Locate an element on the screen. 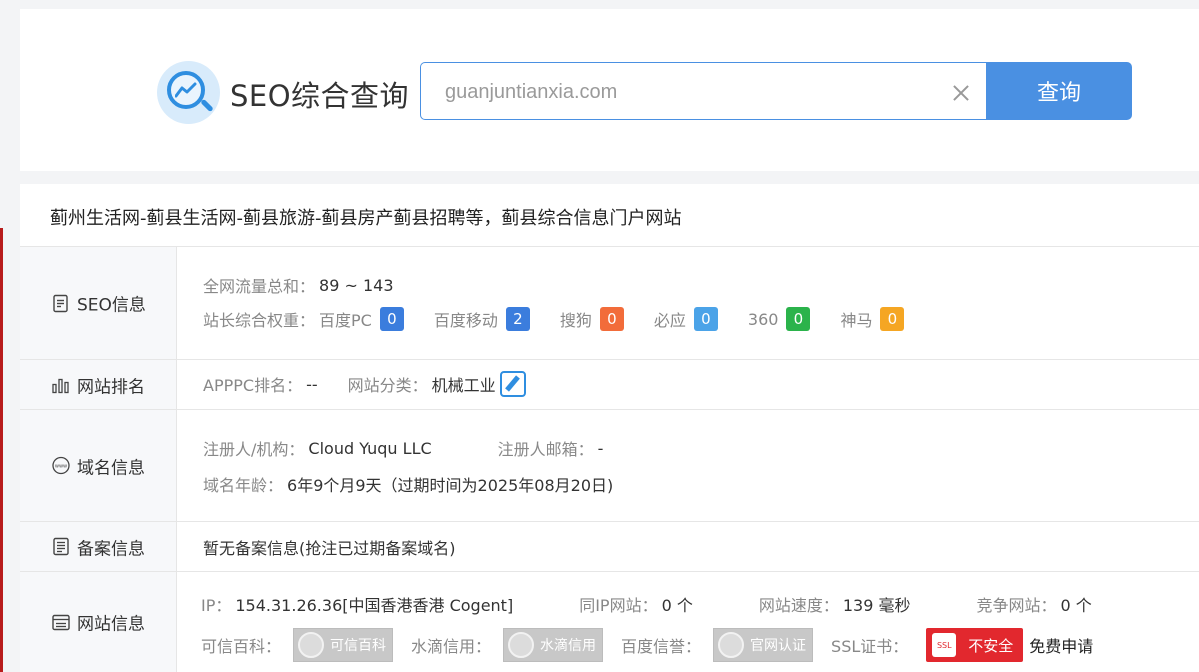  shuidi-badge: 水滴信用 is located at coordinates (553, 645).